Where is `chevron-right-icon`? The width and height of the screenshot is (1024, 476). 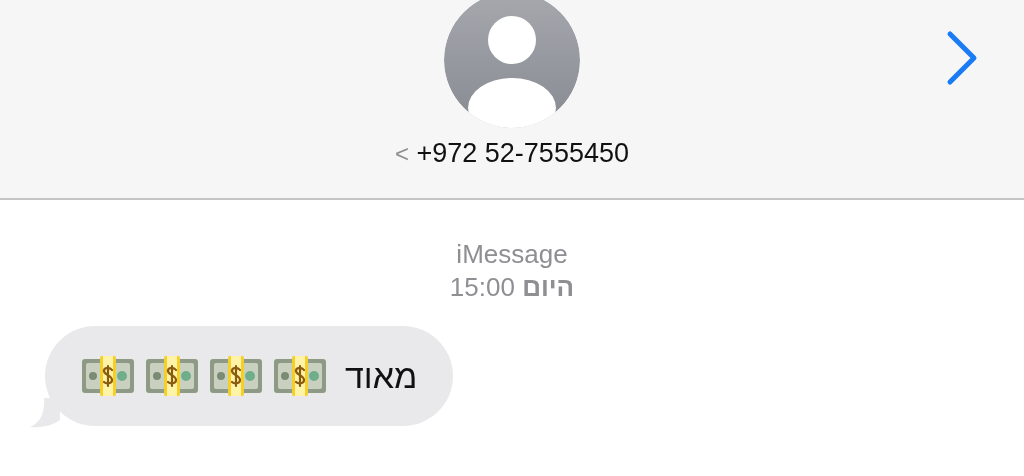 chevron-right-icon is located at coordinates (962, 58).